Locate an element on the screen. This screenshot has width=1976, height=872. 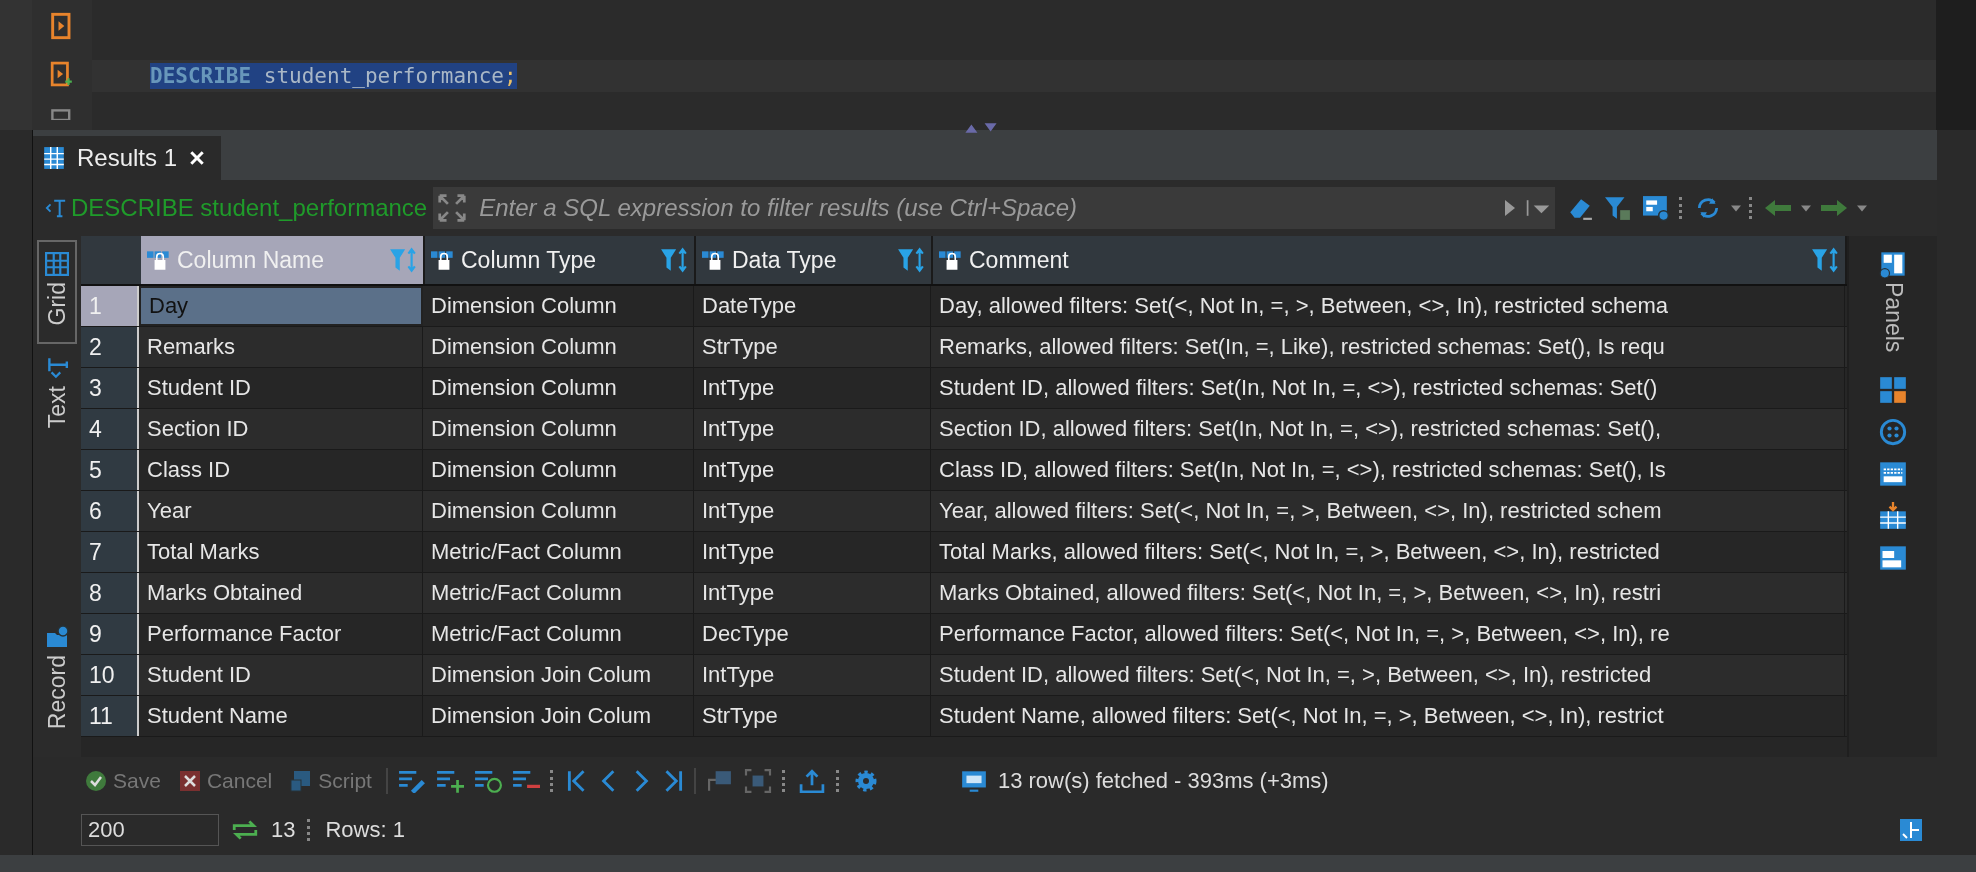
dots-circle-icon is located at coordinates (1893, 432).